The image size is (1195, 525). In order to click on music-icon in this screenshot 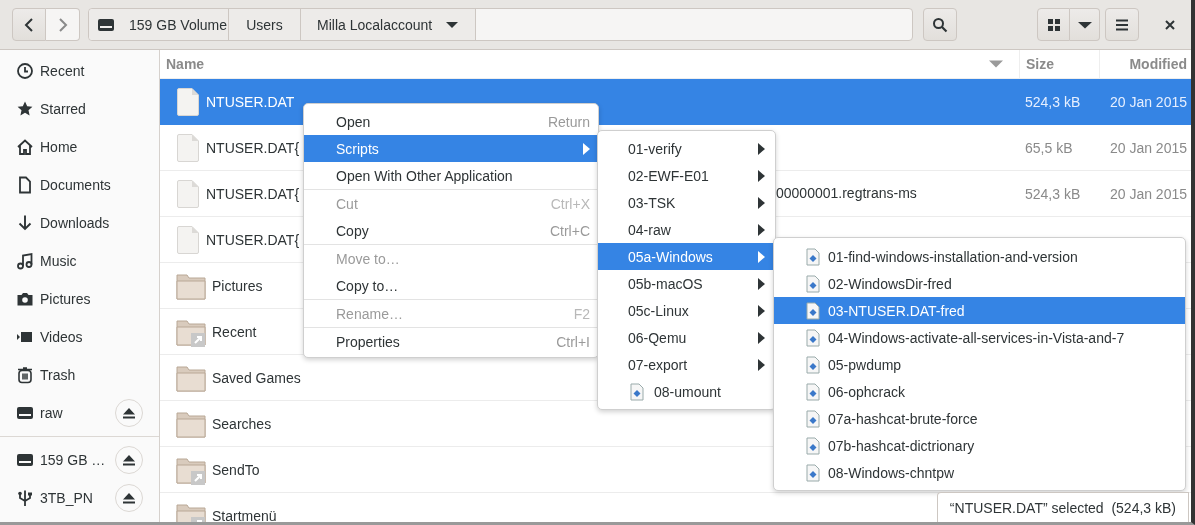, I will do `click(25, 261)`.